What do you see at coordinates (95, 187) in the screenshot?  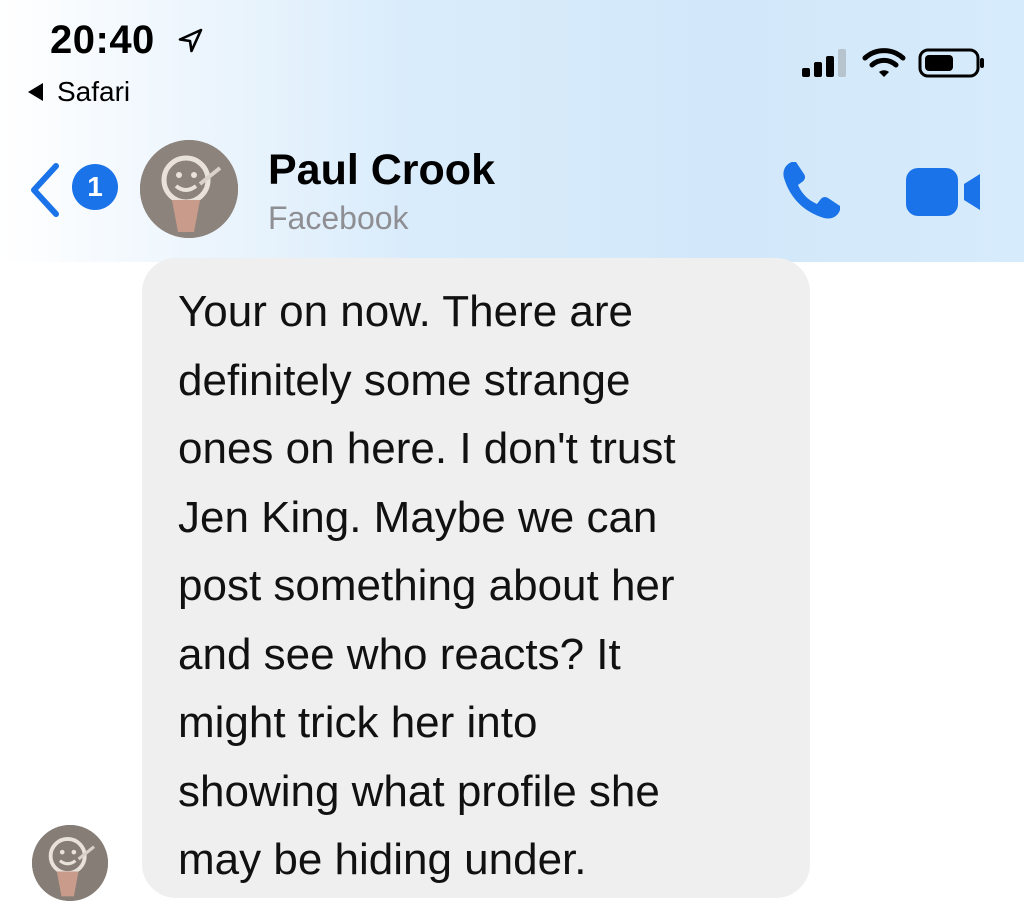 I see `unread-count-badge: 1` at bounding box center [95, 187].